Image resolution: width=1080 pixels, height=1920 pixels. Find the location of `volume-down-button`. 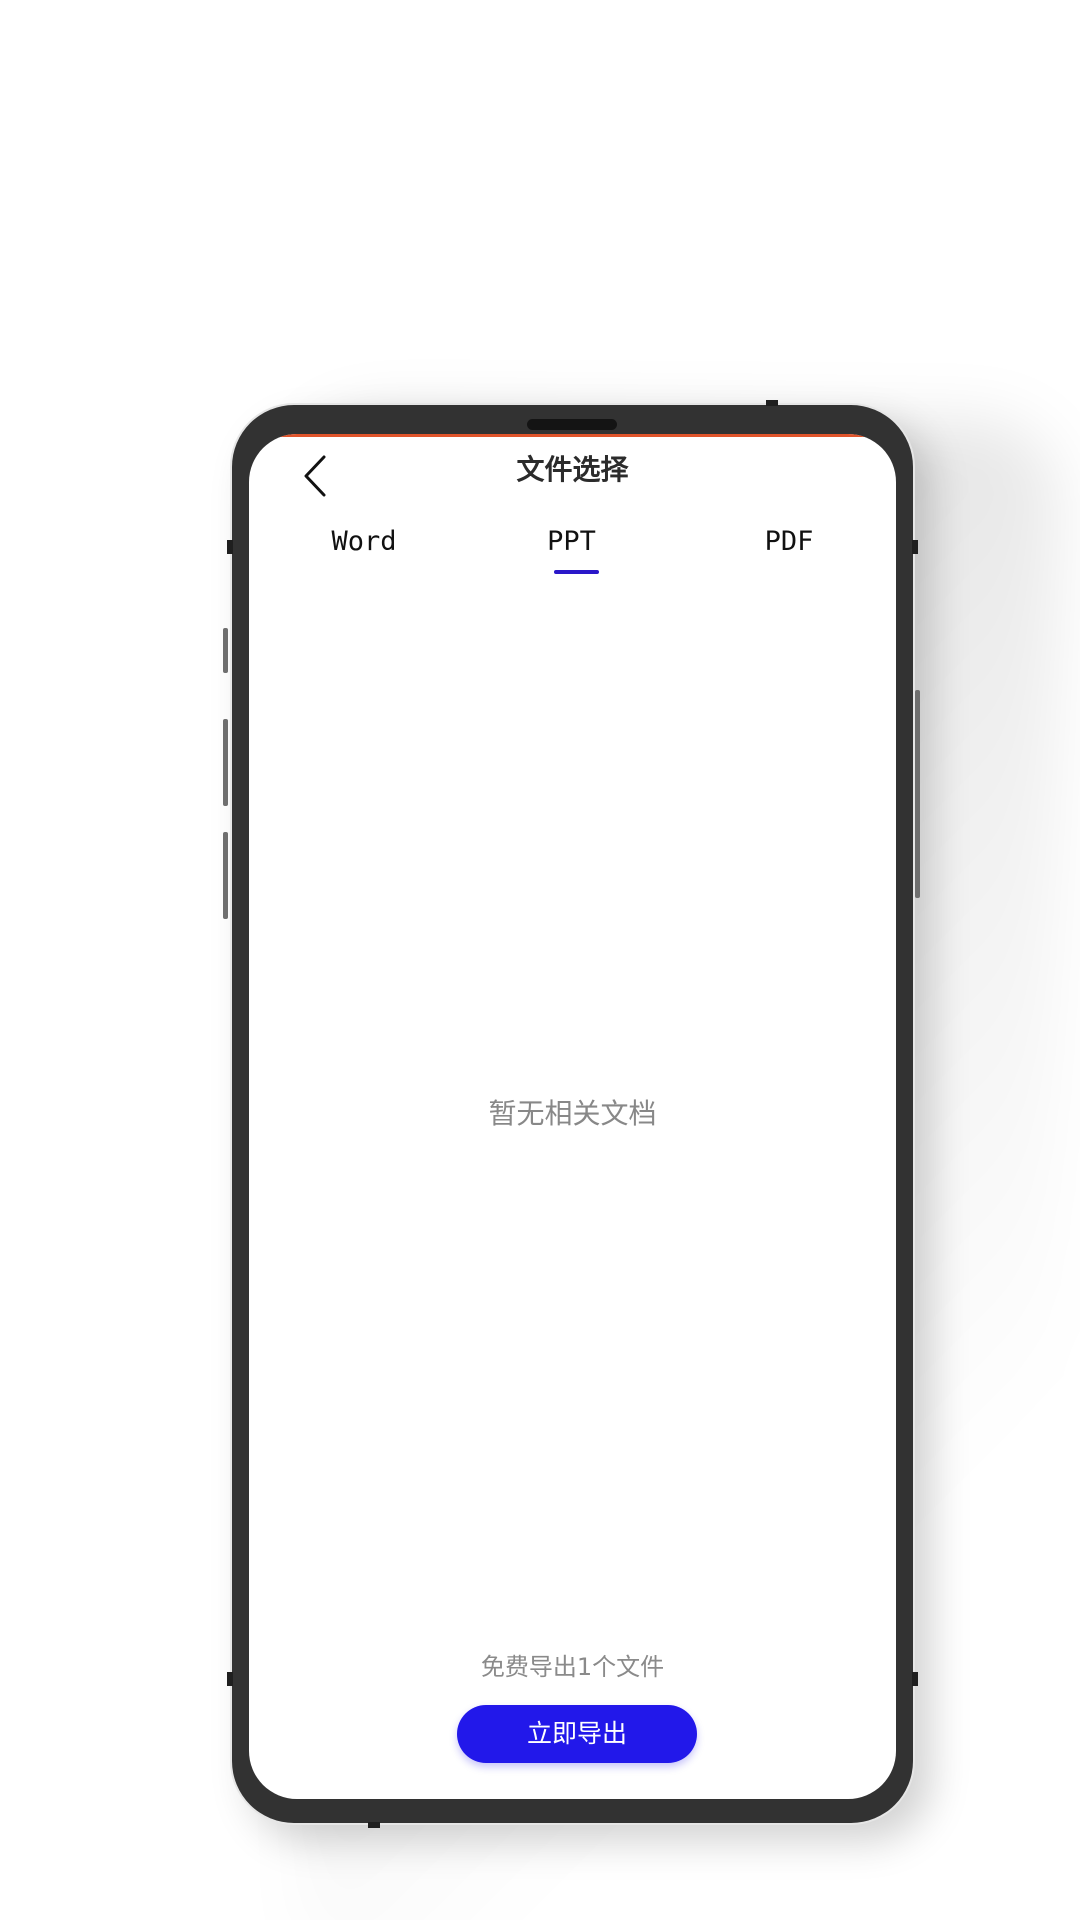

volume-down-button is located at coordinates (225, 762).